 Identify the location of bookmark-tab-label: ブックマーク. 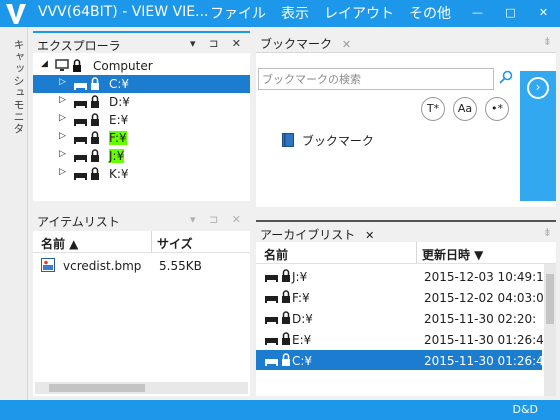
(296, 44).